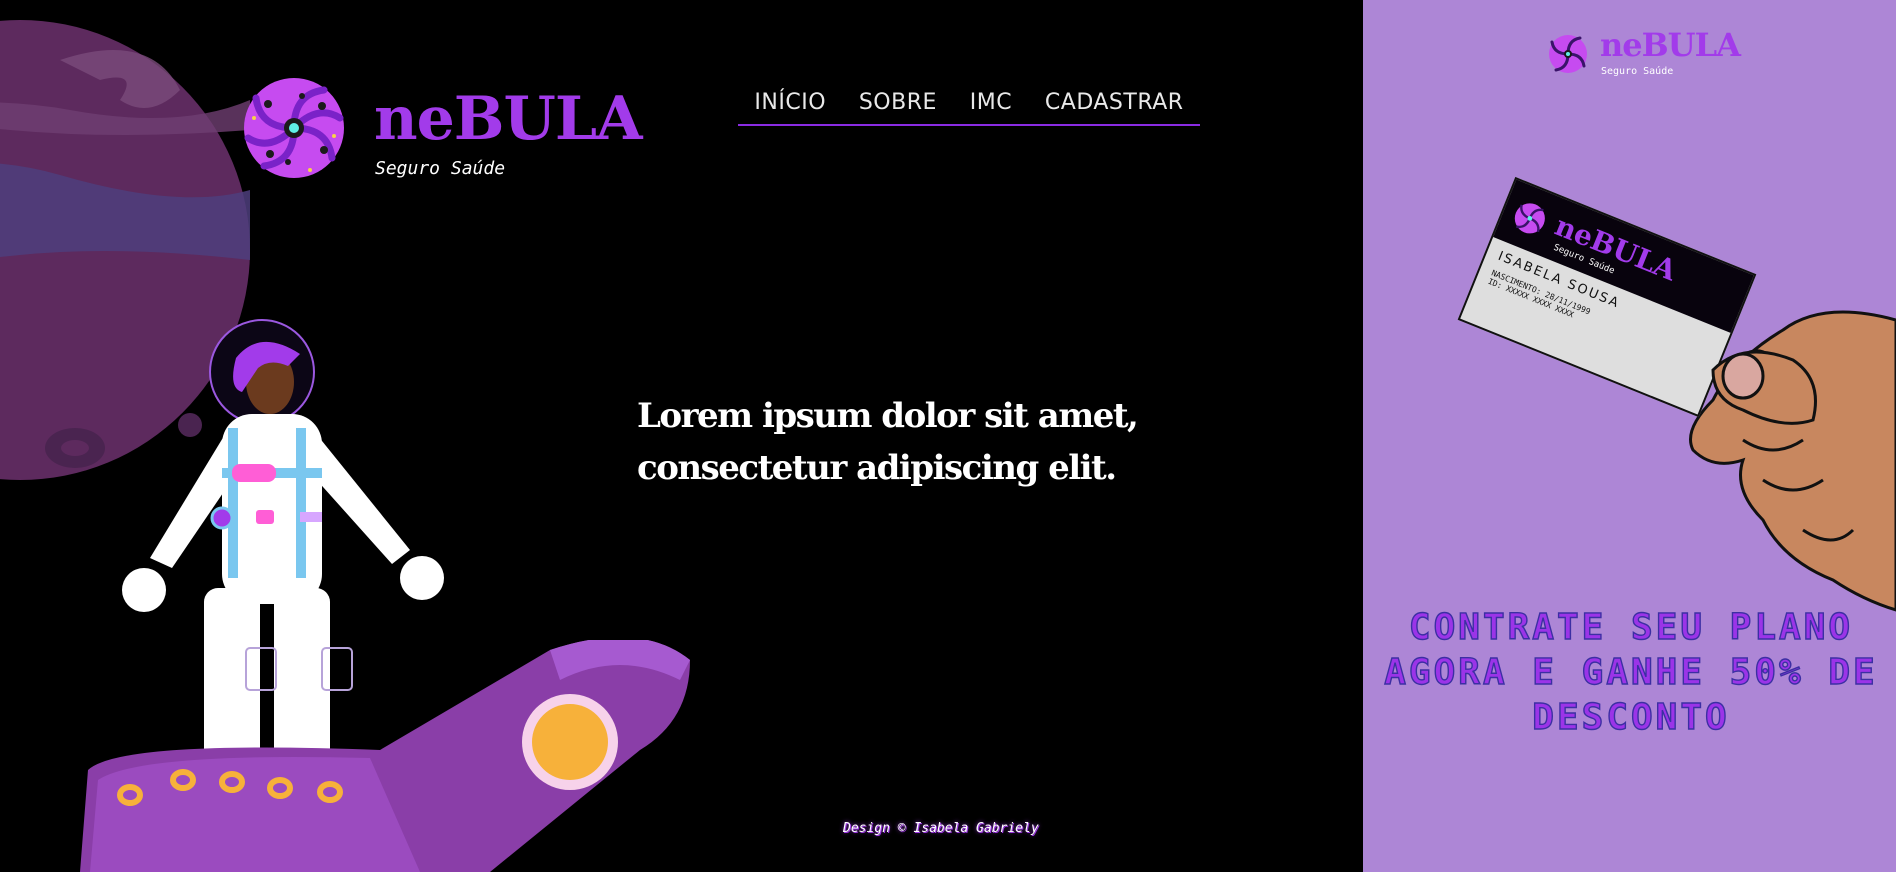 Image resolution: width=1896 pixels, height=872 pixels. I want to click on spaceship-illustration, so click(385, 756).